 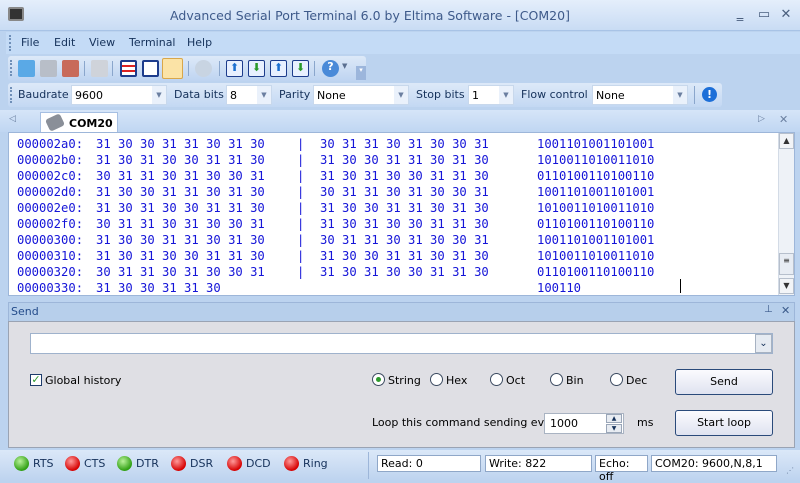 What do you see at coordinates (786, 15) in the screenshot?
I see `close-button: ✕` at bounding box center [786, 15].